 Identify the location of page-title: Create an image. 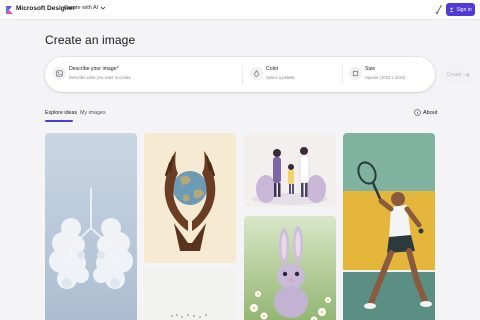
(90, 40).